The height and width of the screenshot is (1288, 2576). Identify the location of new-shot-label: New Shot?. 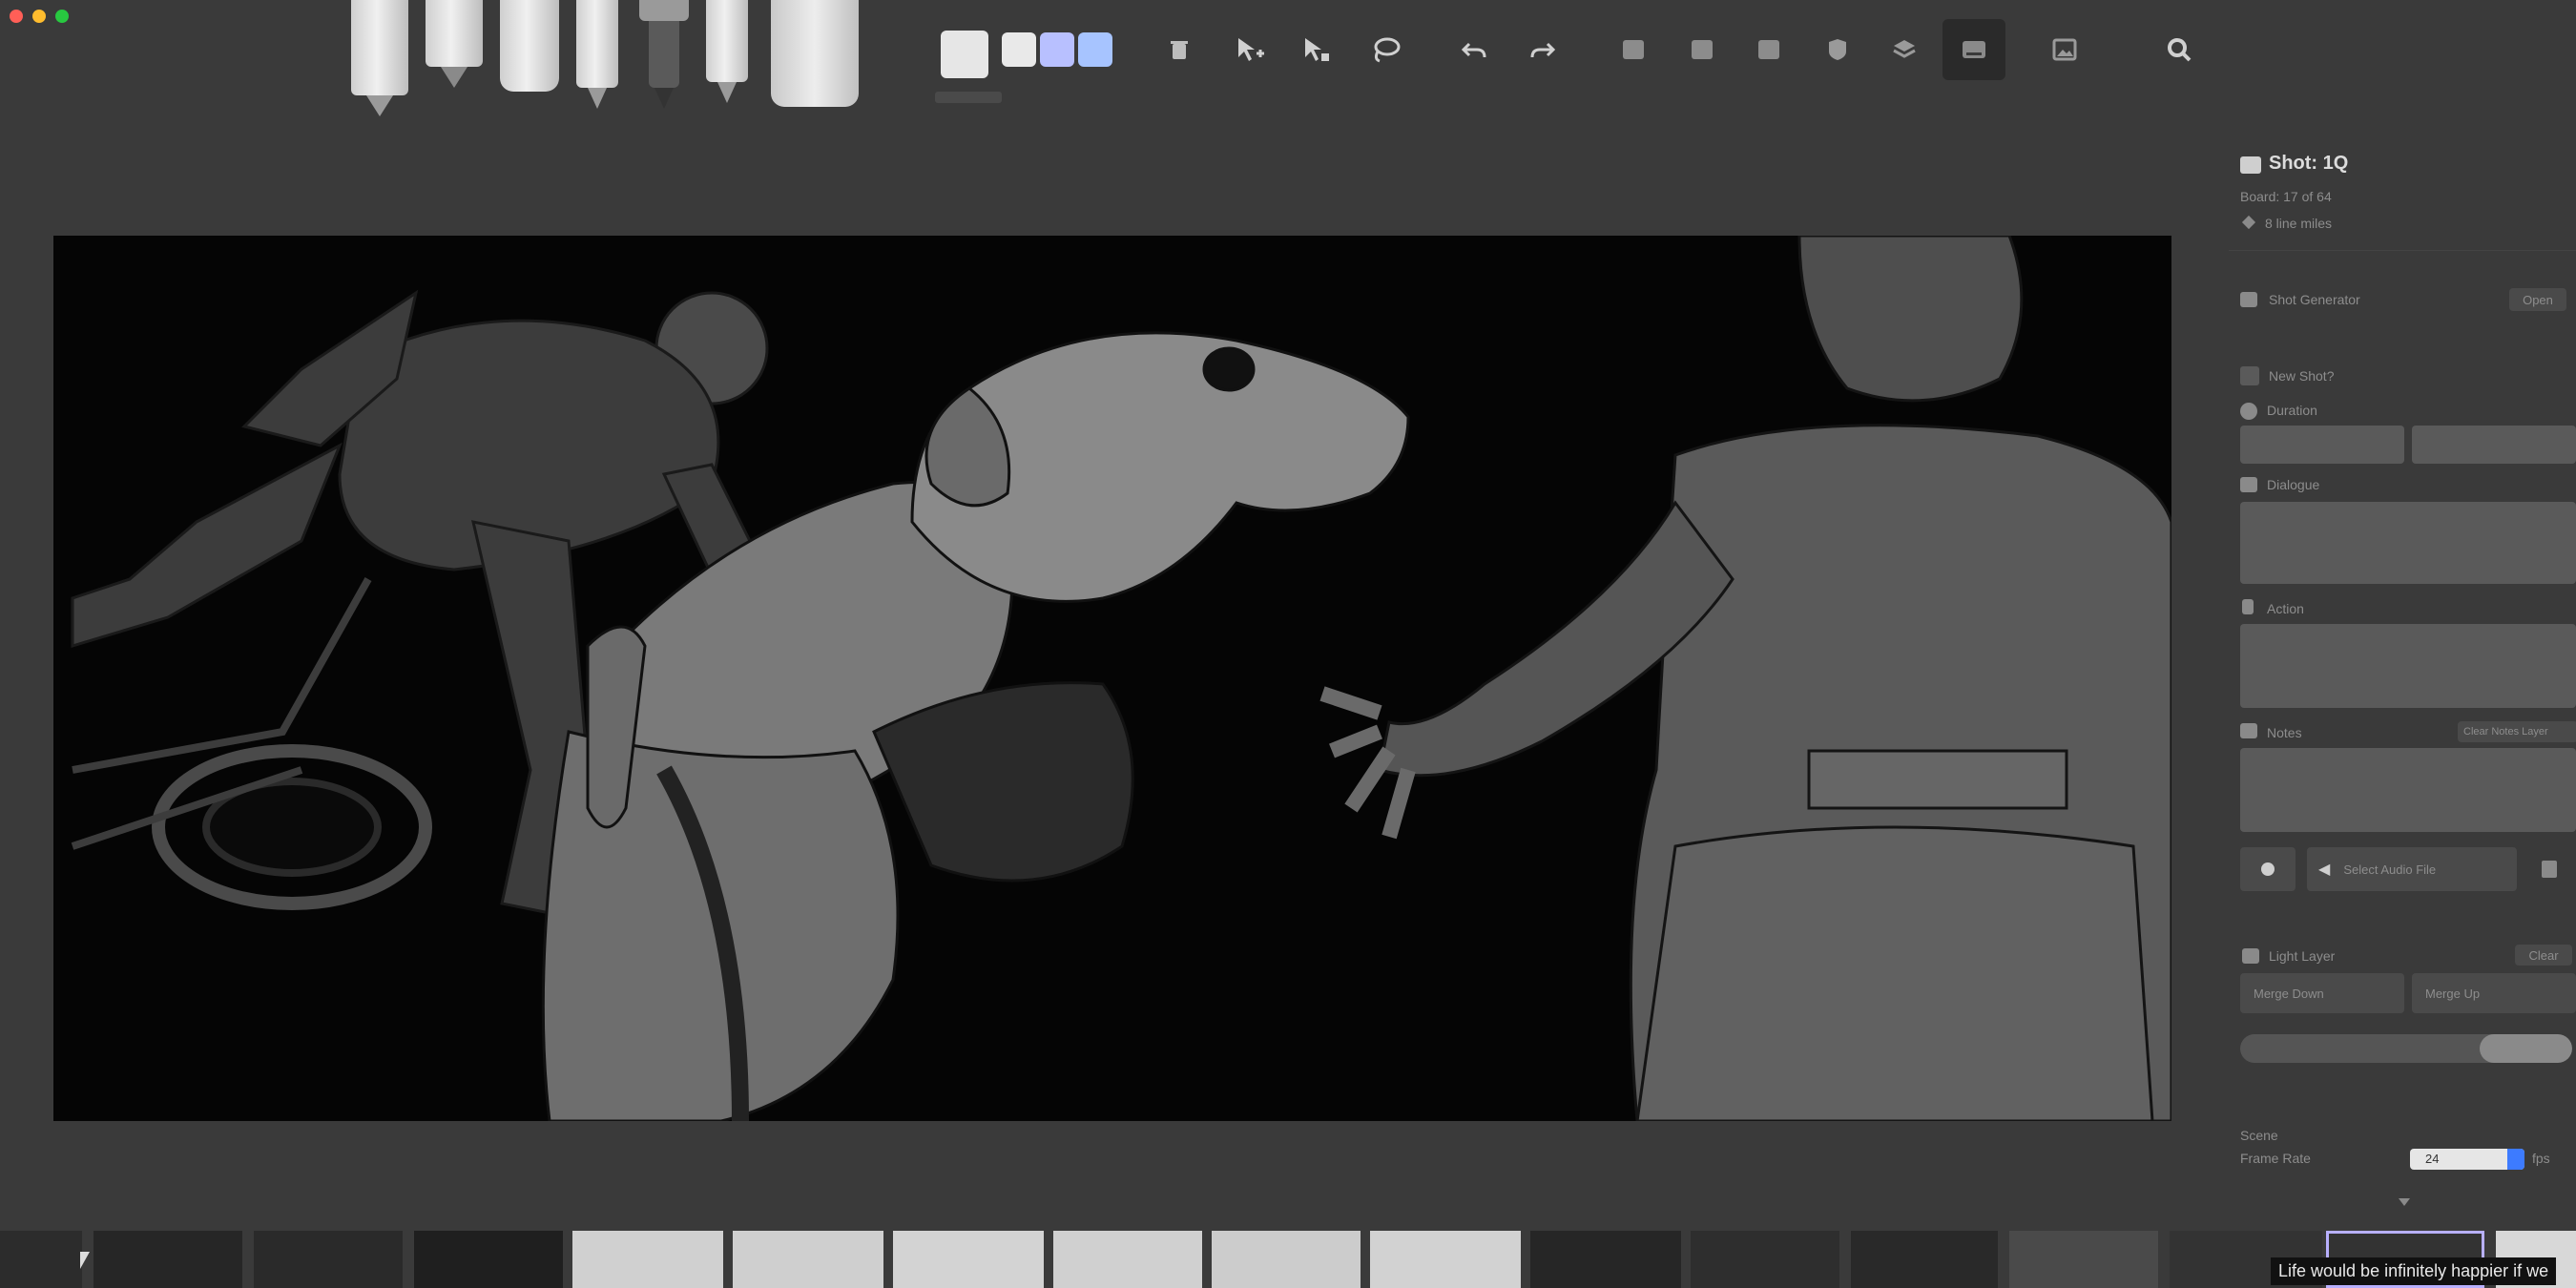
(2302, 376).